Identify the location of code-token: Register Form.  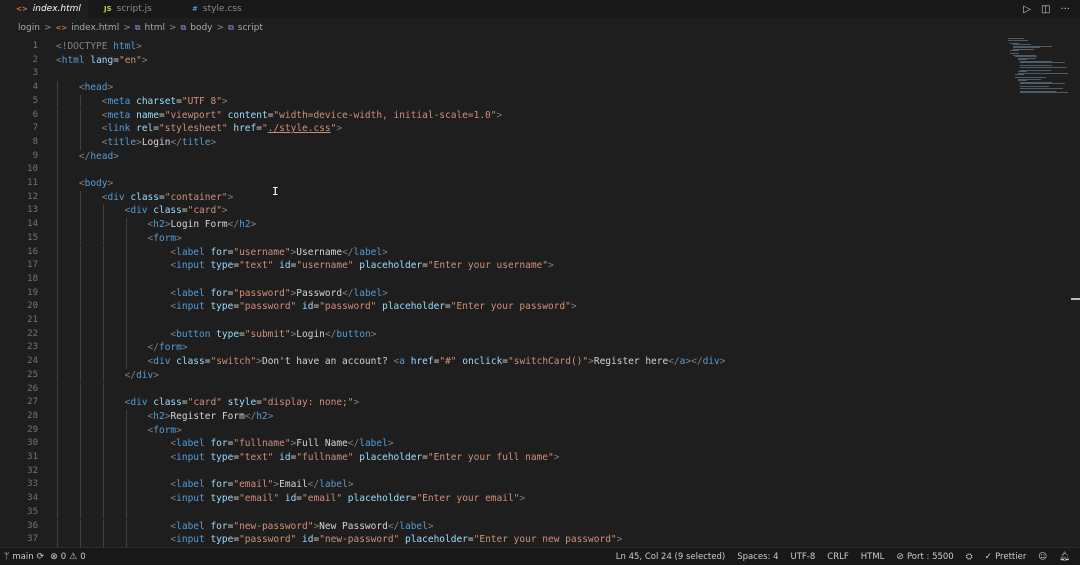
(207, 416).